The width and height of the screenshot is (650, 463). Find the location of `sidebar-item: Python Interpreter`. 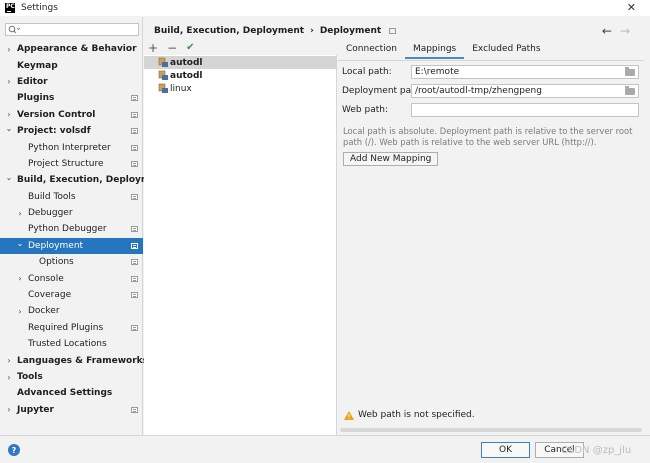

sidebar-item: Python Interpreter is located at coordinates (71, 147).